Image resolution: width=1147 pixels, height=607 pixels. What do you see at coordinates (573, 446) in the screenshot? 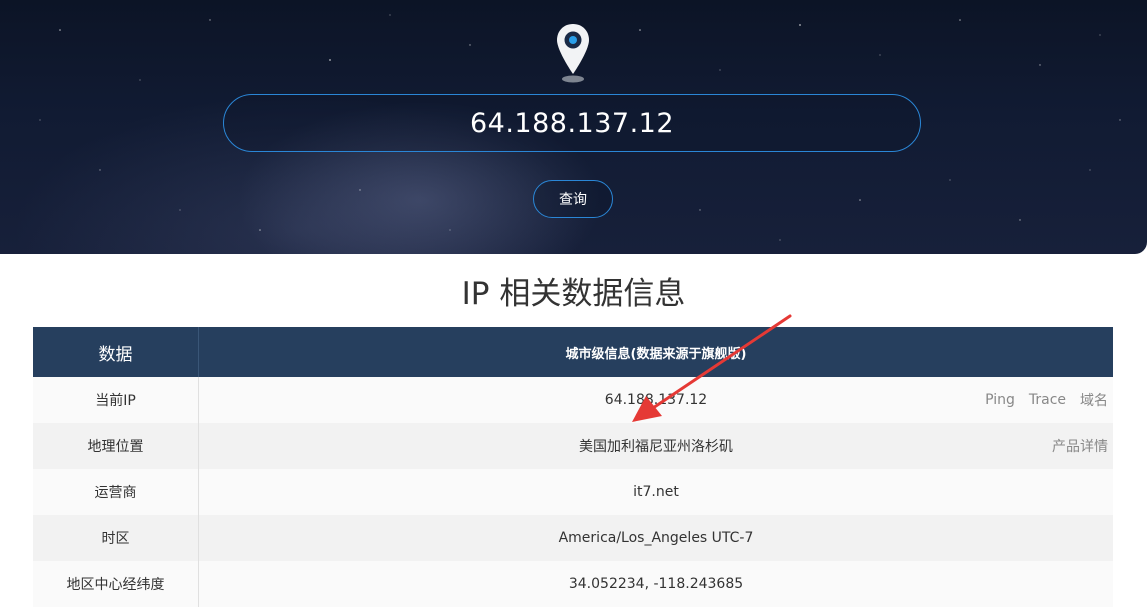
I see `table-row-location: 地理位置 美国加利福尼亚州洛杉矶 产品详情` at bounding box center [573, 446].